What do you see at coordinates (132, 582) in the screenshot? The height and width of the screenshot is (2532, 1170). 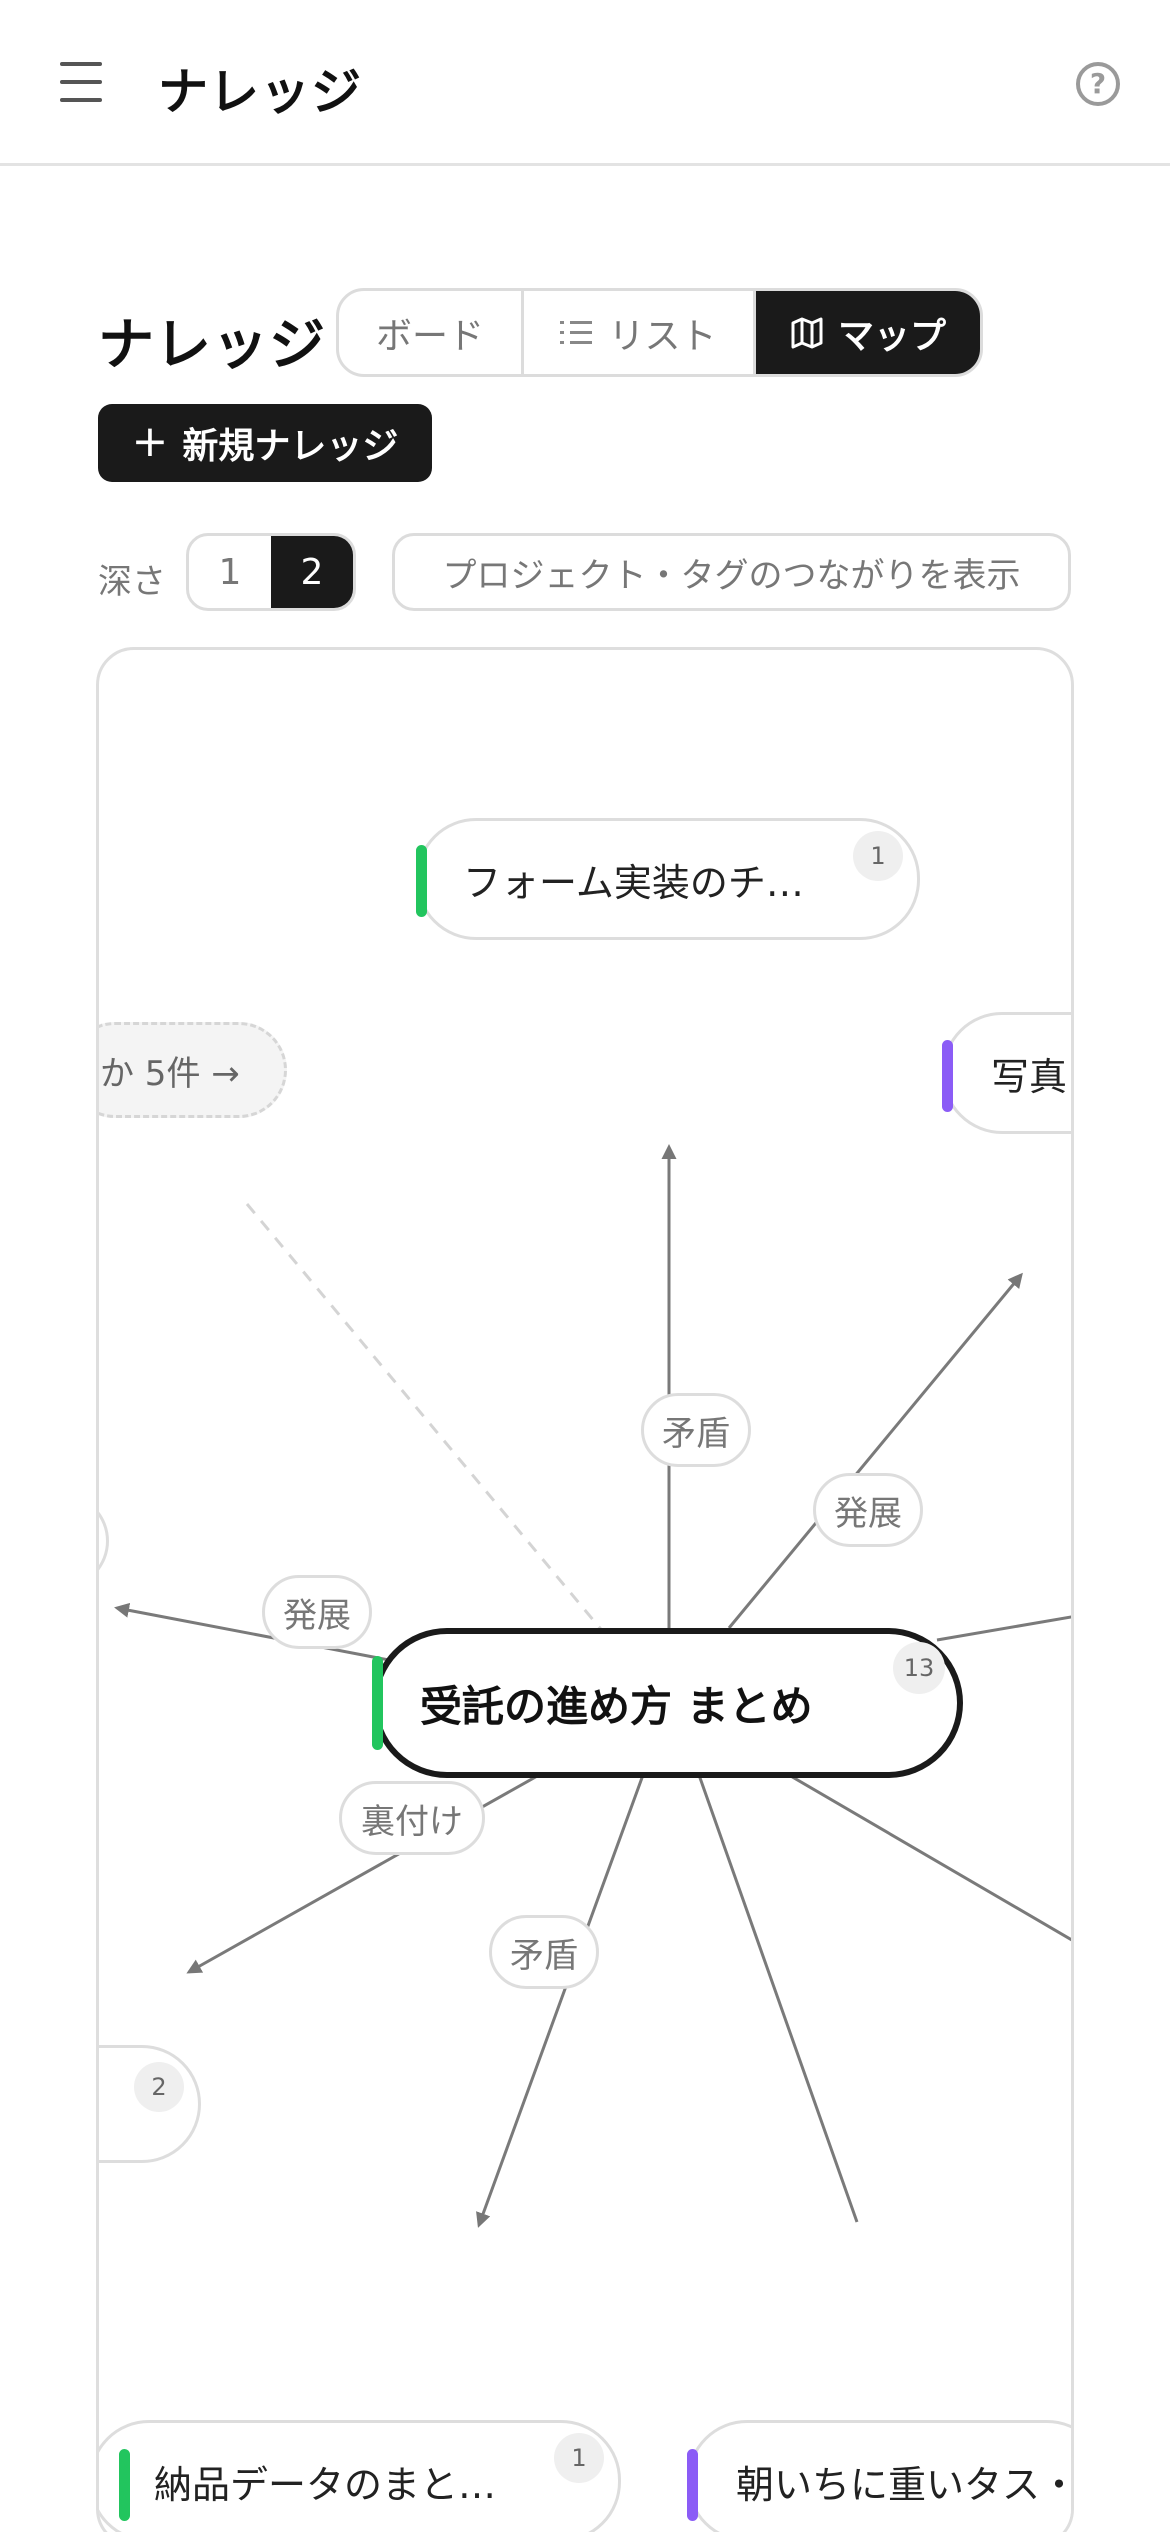 I see `depth-label: 深さ` at bounding box center [132, 582].